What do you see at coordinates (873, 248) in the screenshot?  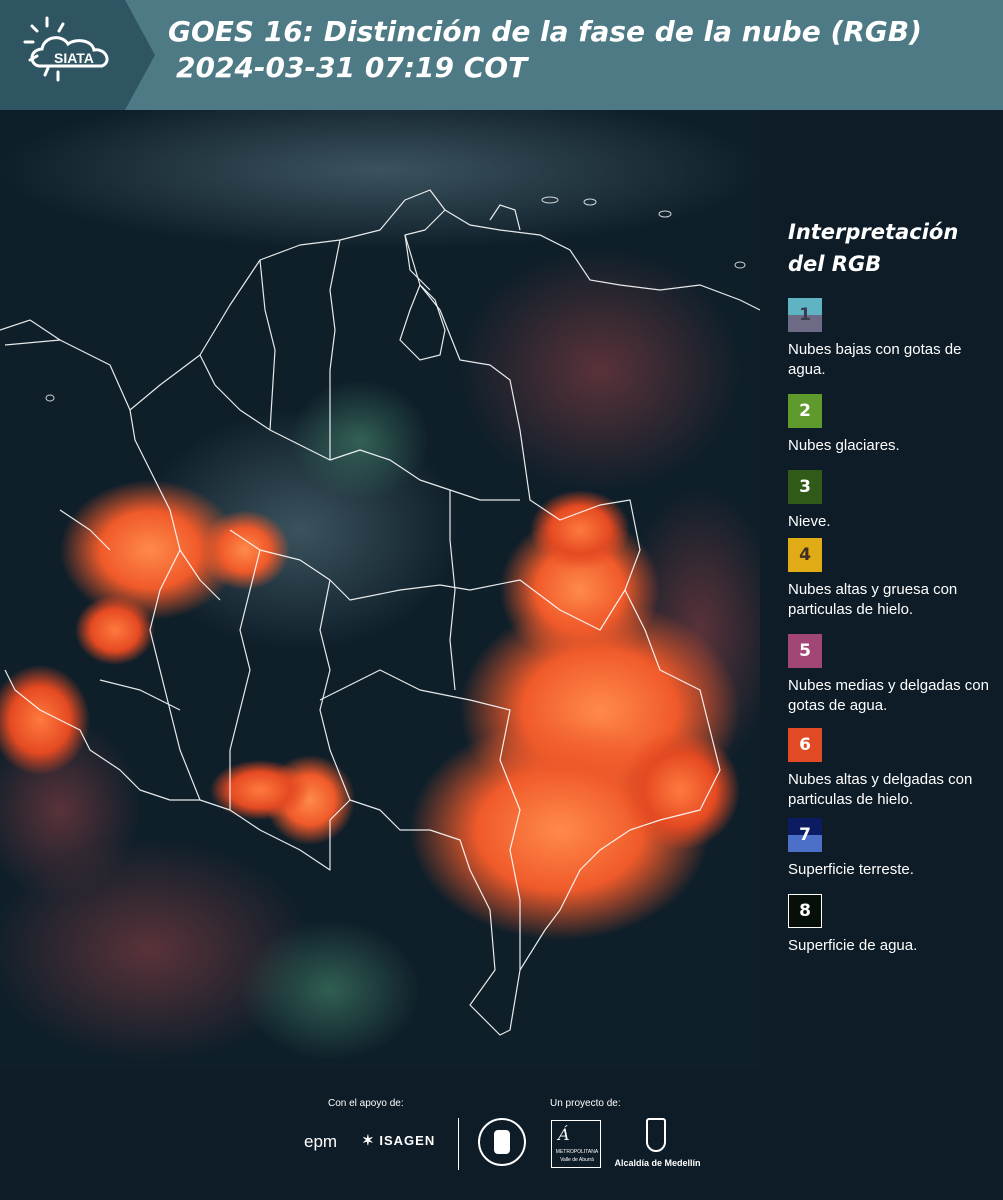 I see `legend-title: Interpretación del RGB` at bounding box center [873, 248].